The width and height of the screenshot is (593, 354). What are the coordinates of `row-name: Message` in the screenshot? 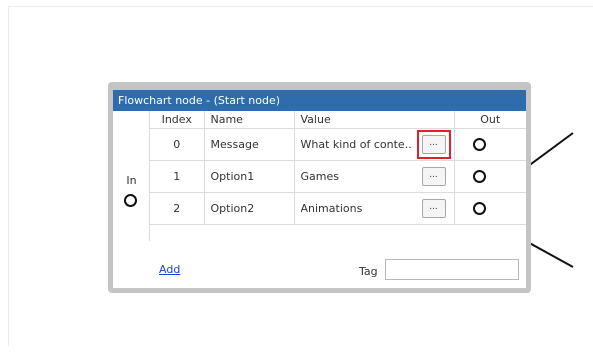 It's located at (249, 144).